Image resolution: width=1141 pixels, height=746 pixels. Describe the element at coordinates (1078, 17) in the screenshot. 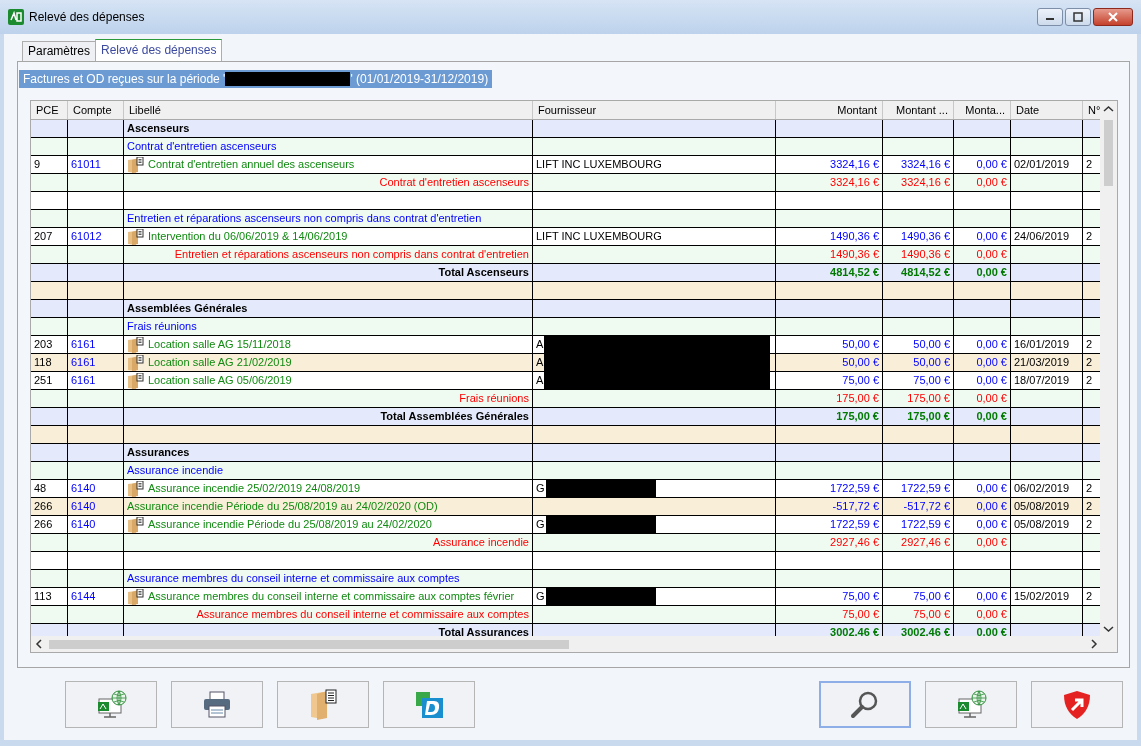

I see `maximize-button` at that location.